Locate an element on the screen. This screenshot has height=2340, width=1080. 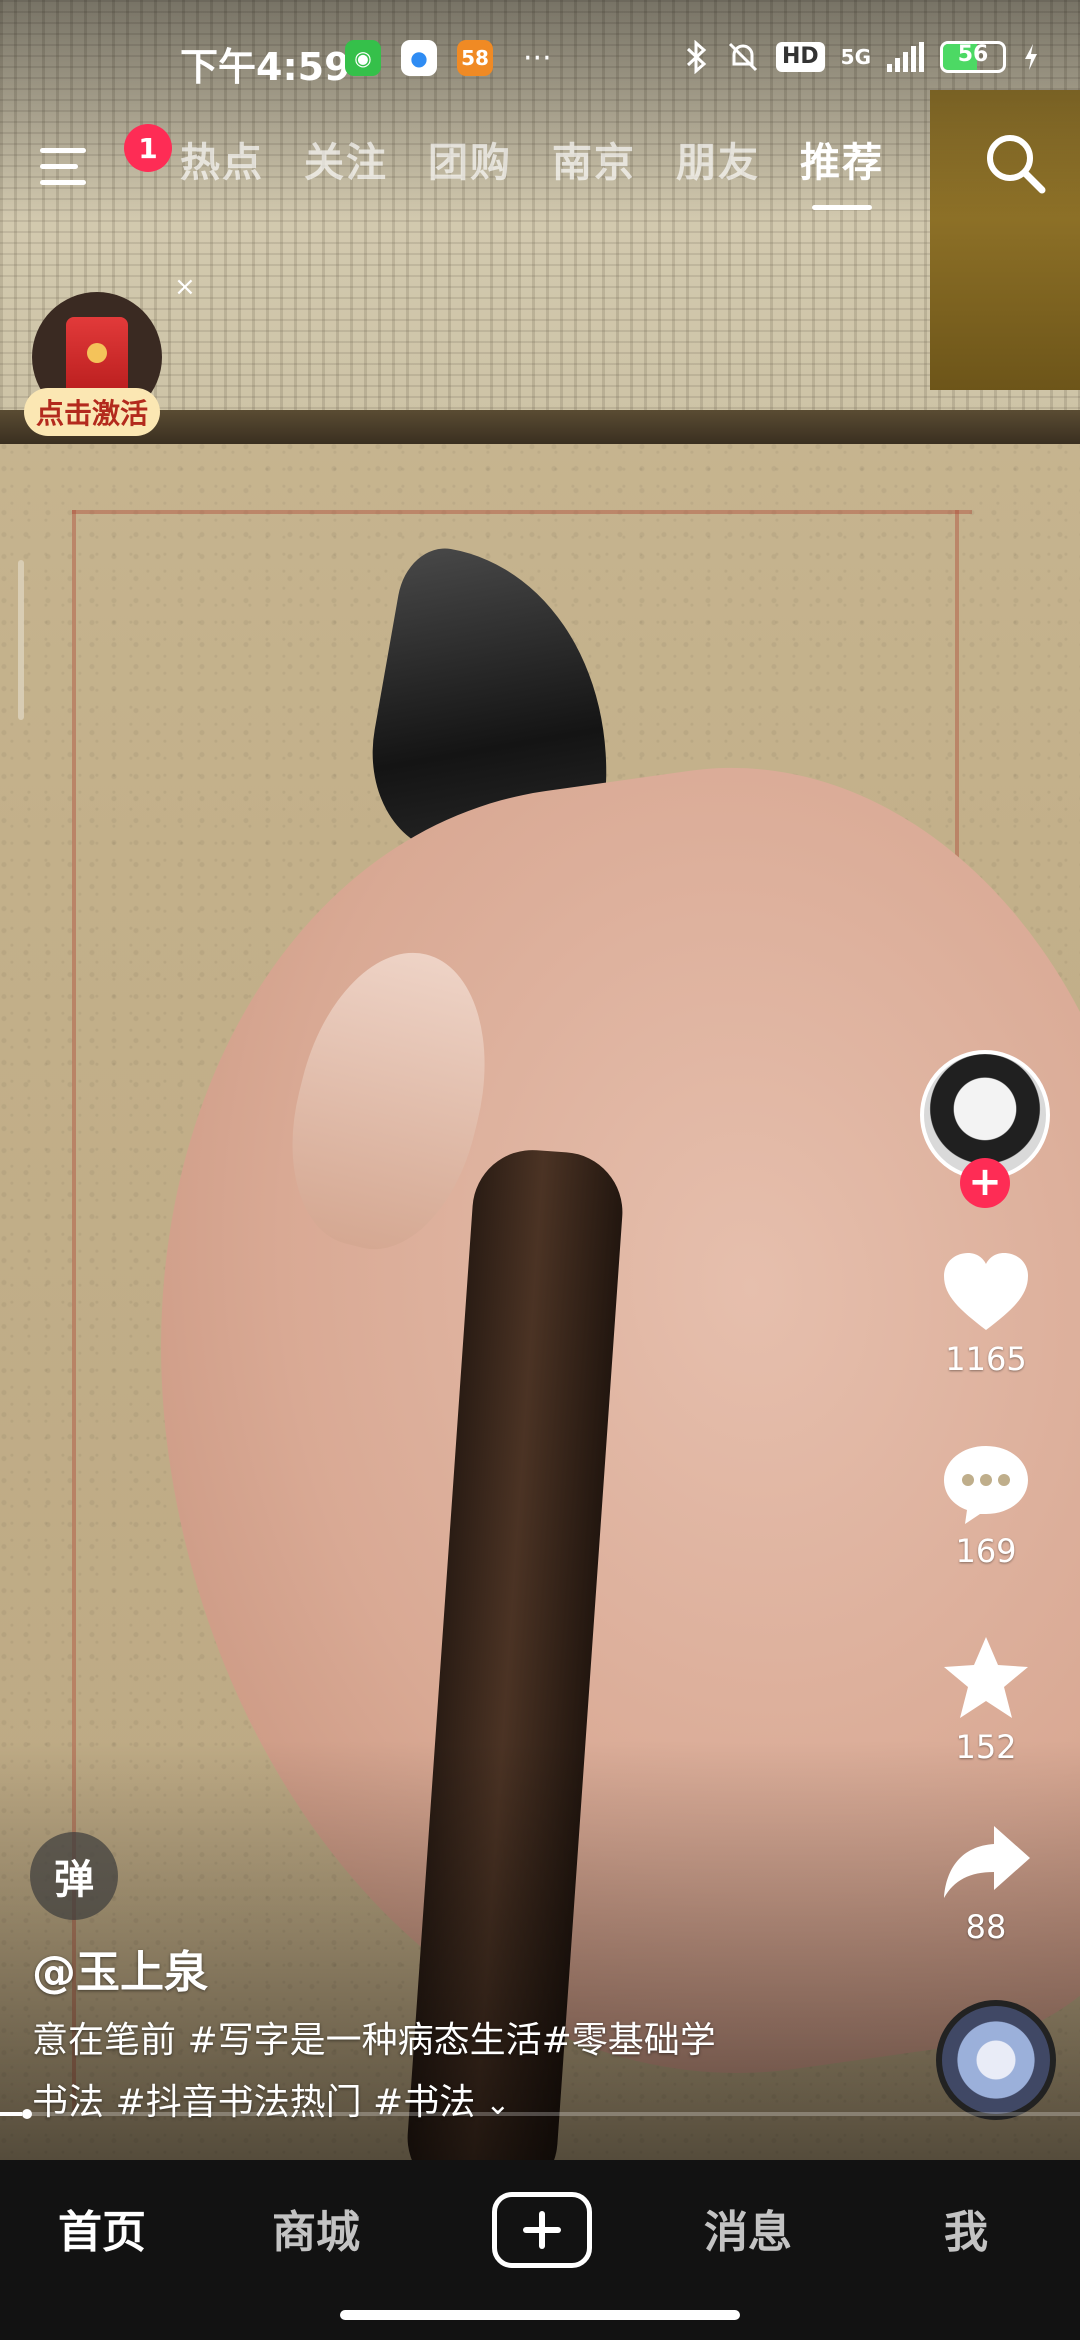
follow-button: + is located at coordinates (985, 1183).